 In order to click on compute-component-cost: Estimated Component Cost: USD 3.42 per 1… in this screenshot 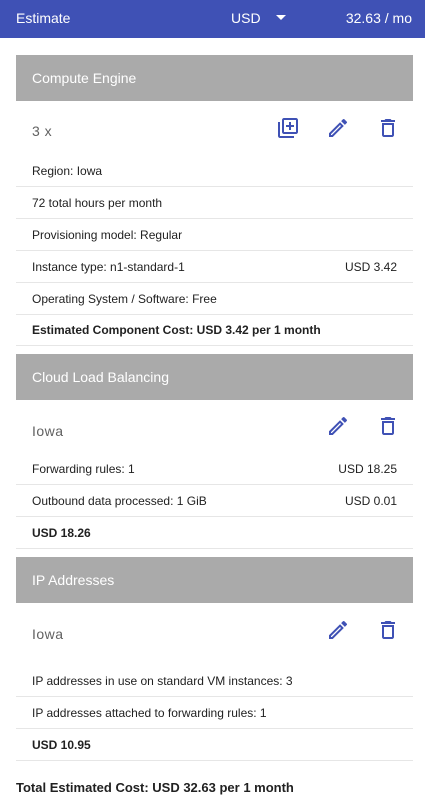, I will do `click(176, 330)`.